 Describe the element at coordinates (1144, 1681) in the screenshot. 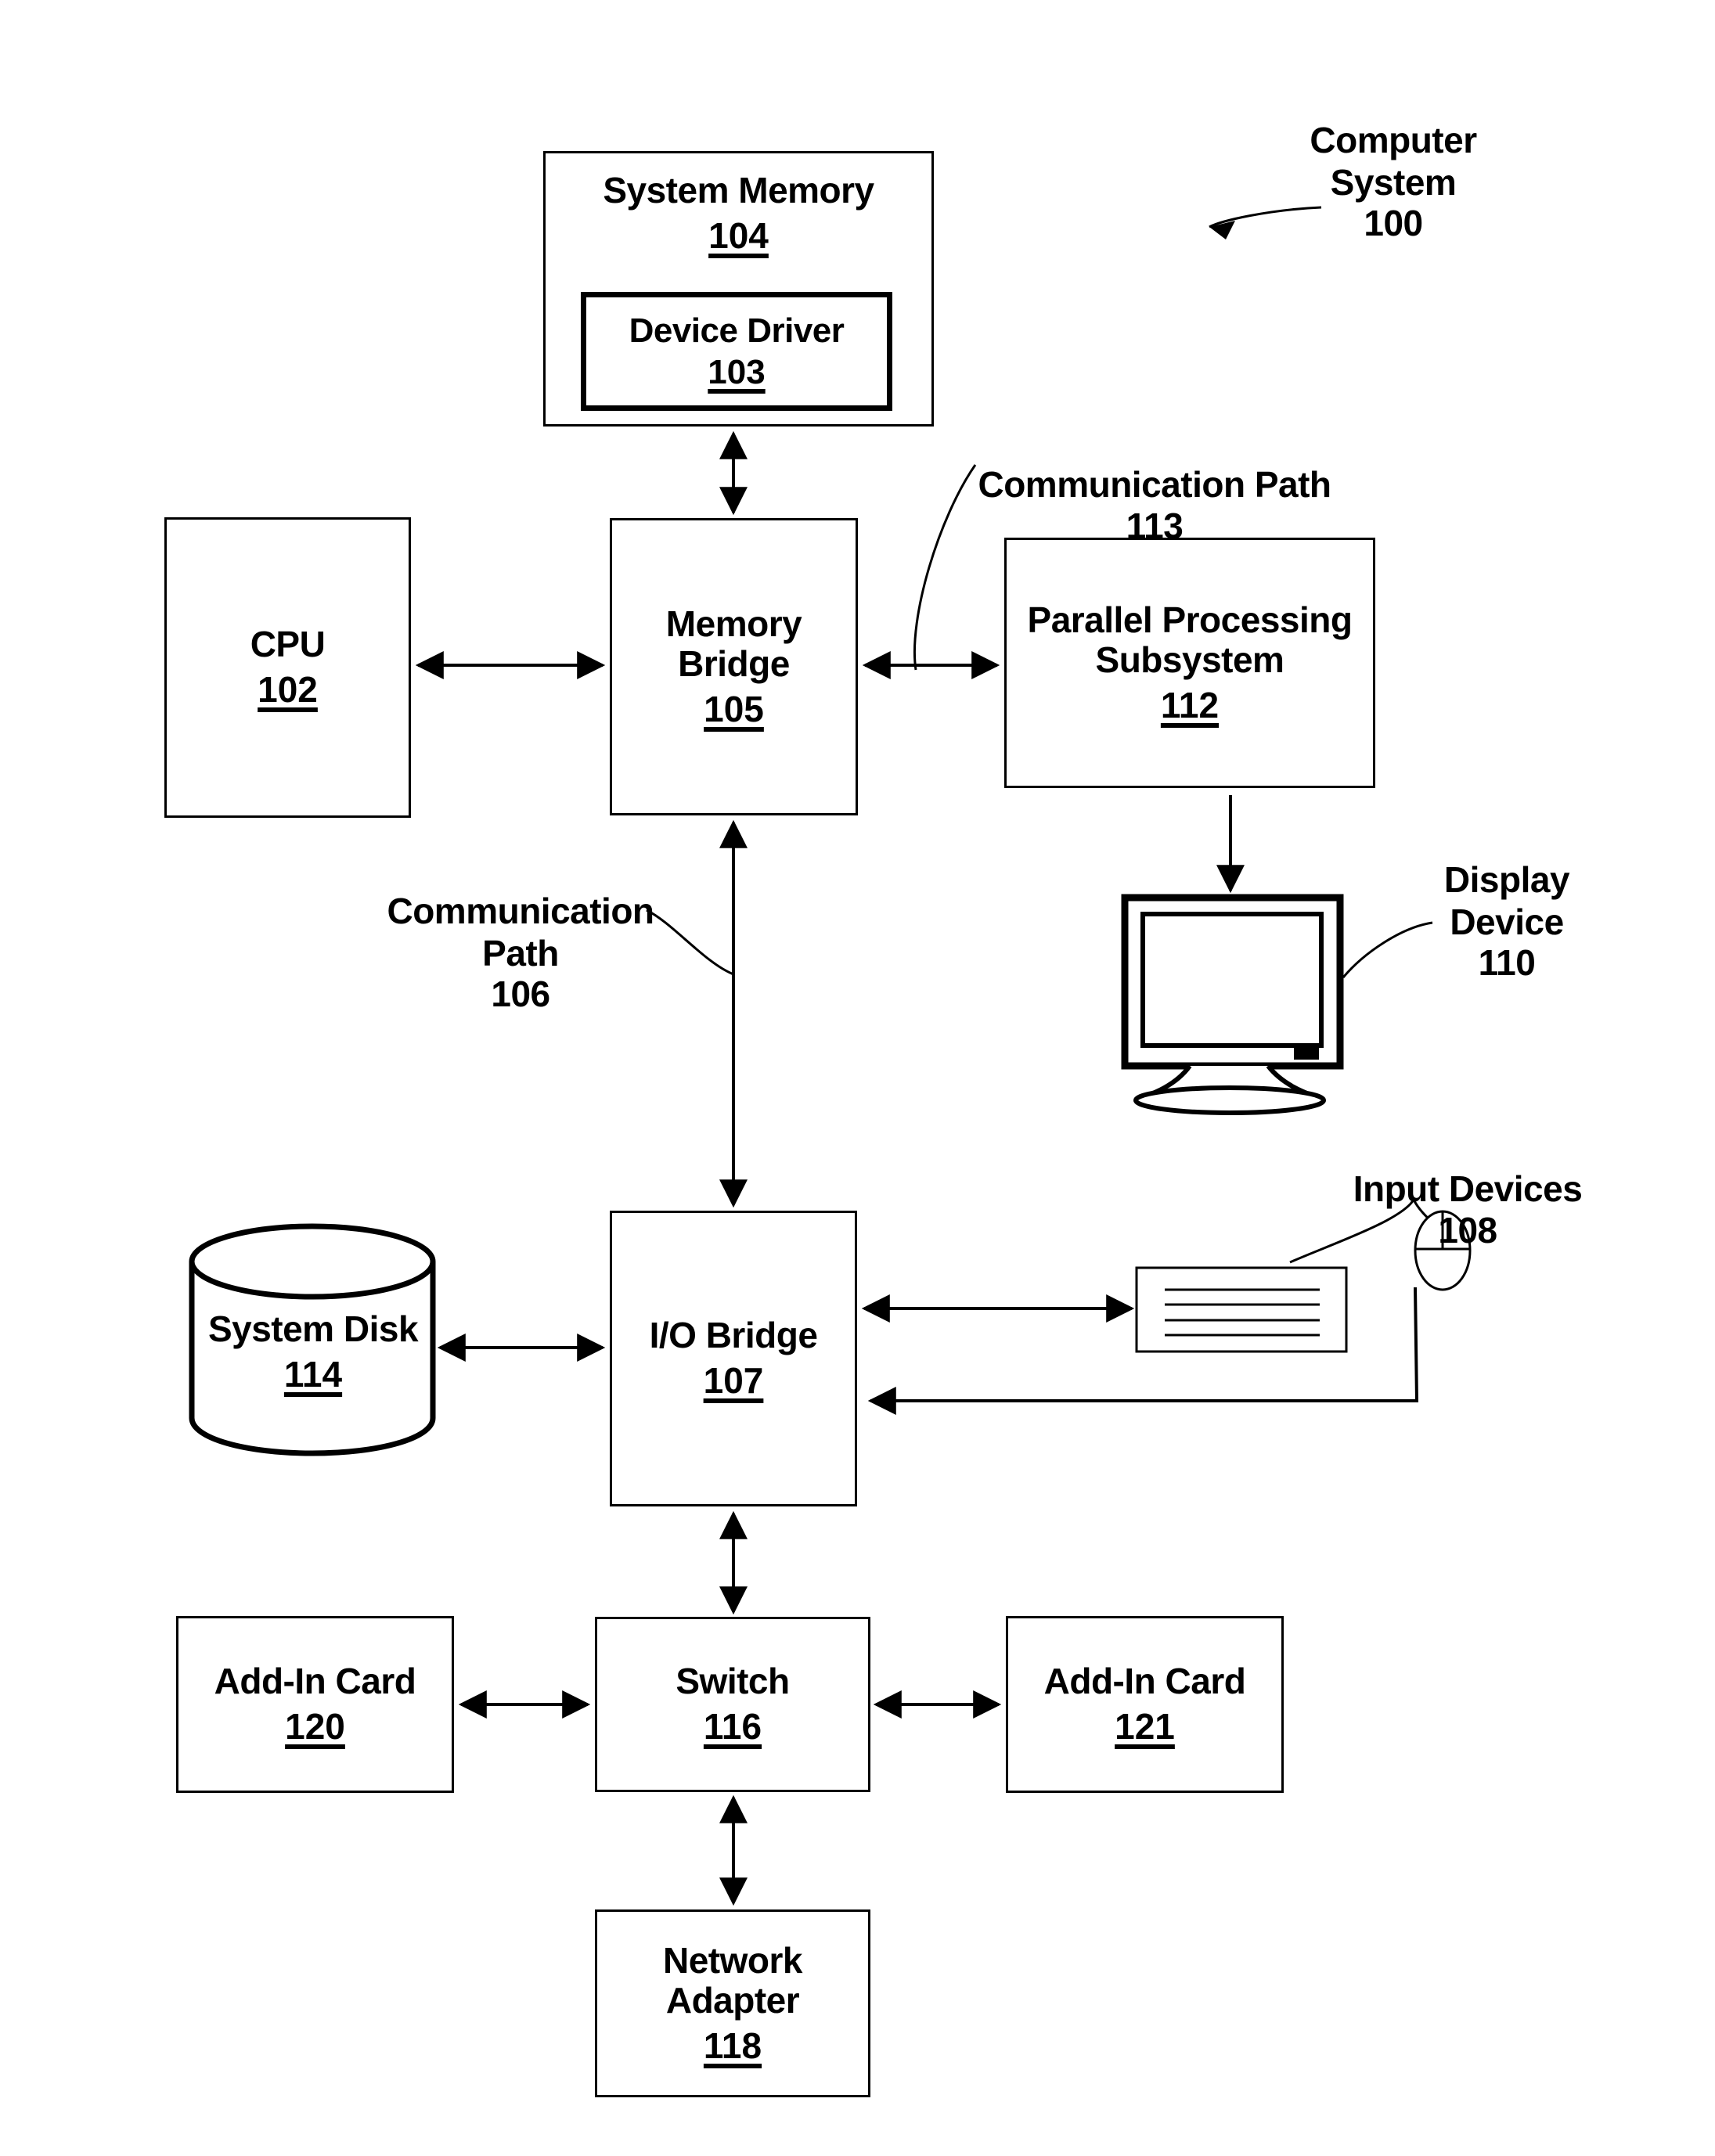

I see `block-add-in-card-121-title: Add-In Card` at that location.